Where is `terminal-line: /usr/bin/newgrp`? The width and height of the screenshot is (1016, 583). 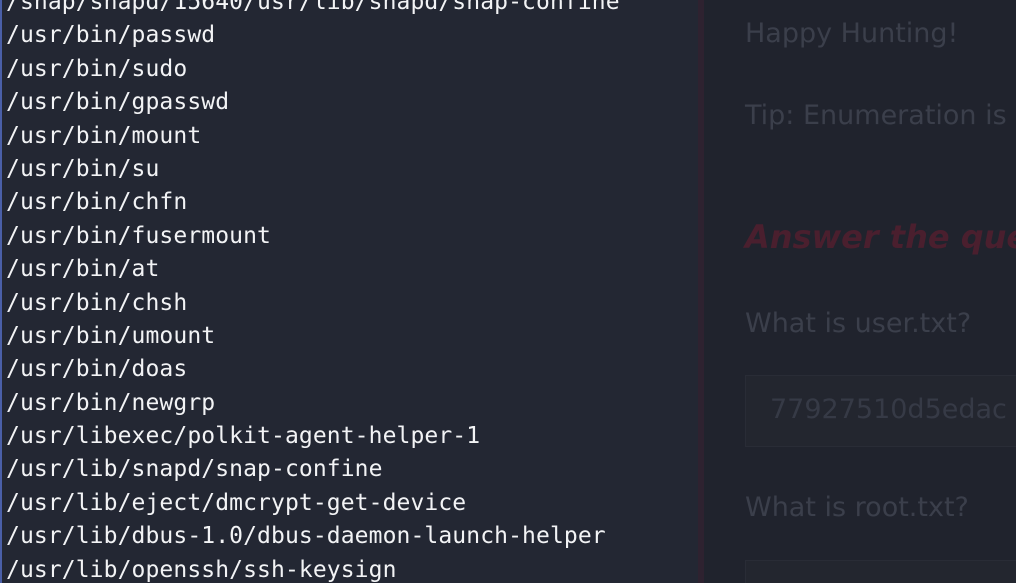 terminal-line: /usr/bin/newgrp is located at coordinates (111, 402).